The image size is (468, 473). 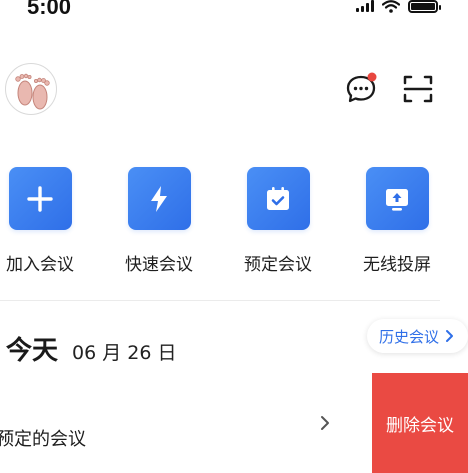 I want to click on history-meetings-button: 历史会议, so click(x=417, y=336).